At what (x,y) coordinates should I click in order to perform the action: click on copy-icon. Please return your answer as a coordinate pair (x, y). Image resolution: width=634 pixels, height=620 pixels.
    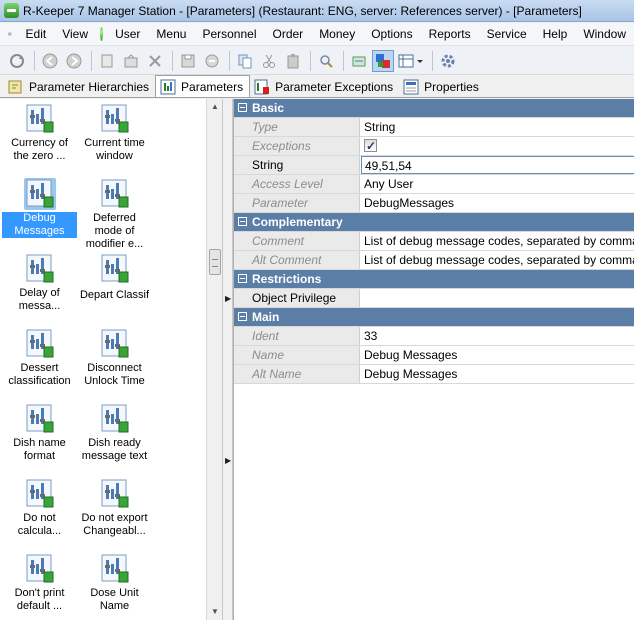
    Looking at the image, I should click on (245, 61).